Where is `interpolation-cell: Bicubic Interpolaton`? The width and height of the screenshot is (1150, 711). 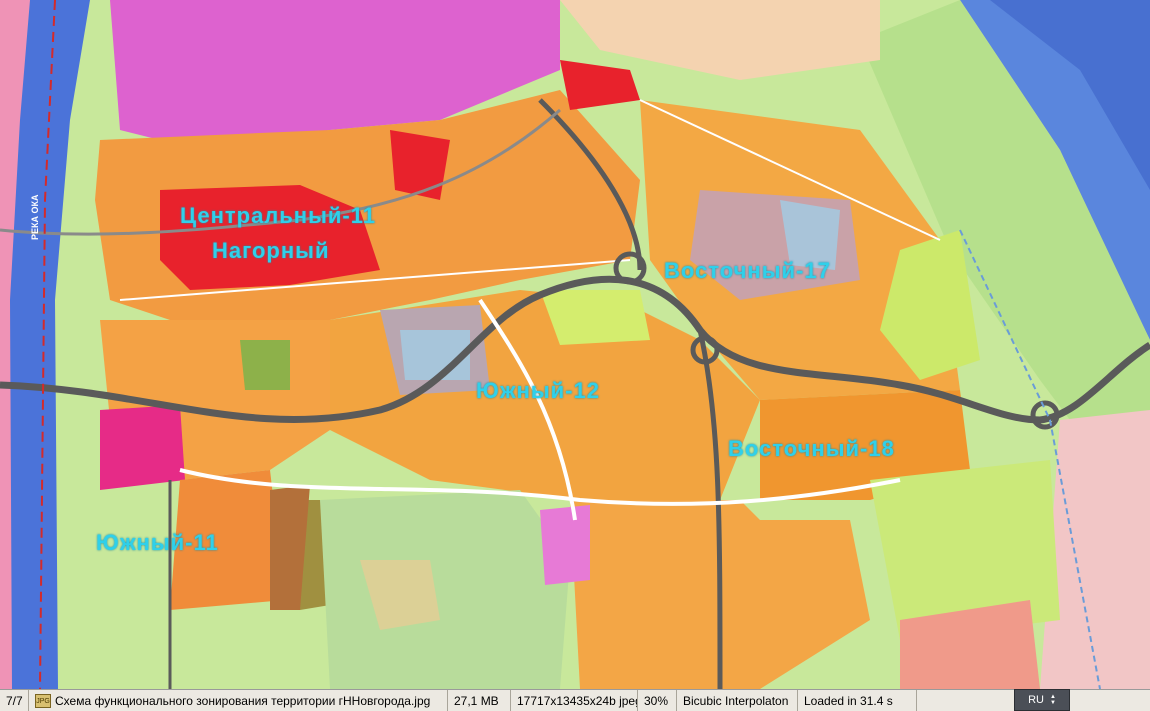
interpolation-cell: Bicubic Interpolaton is located at coordinates (737, 700).